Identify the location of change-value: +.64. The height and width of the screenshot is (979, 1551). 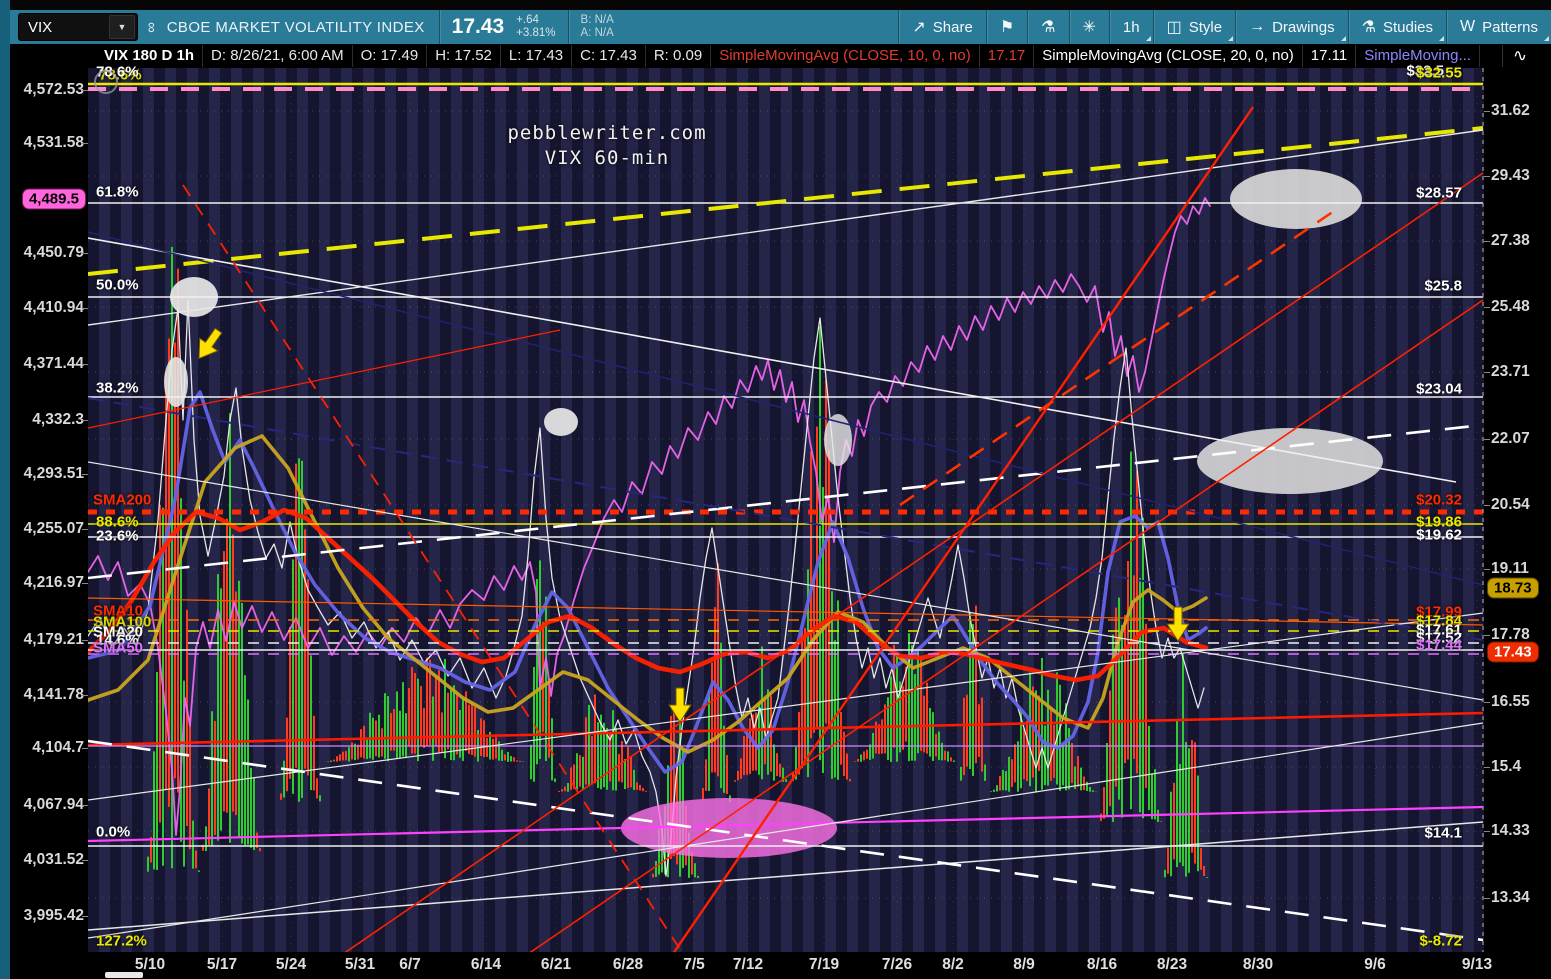
(527, 20).